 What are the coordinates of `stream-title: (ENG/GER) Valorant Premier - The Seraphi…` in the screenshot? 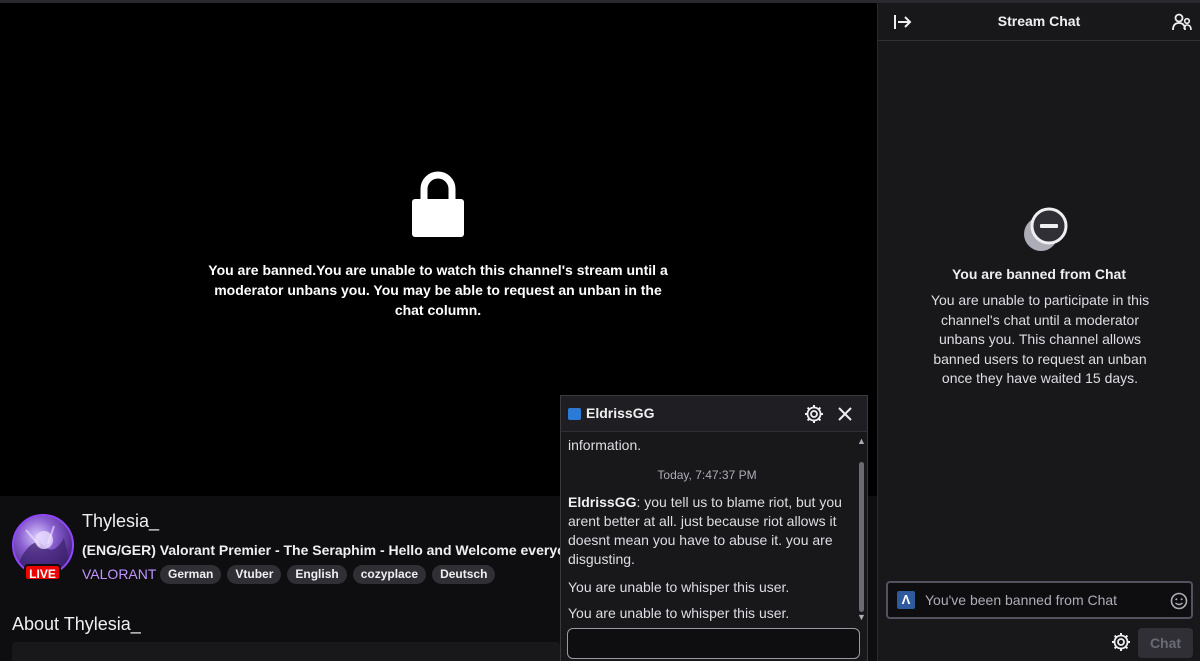 It's located at (321, 550).